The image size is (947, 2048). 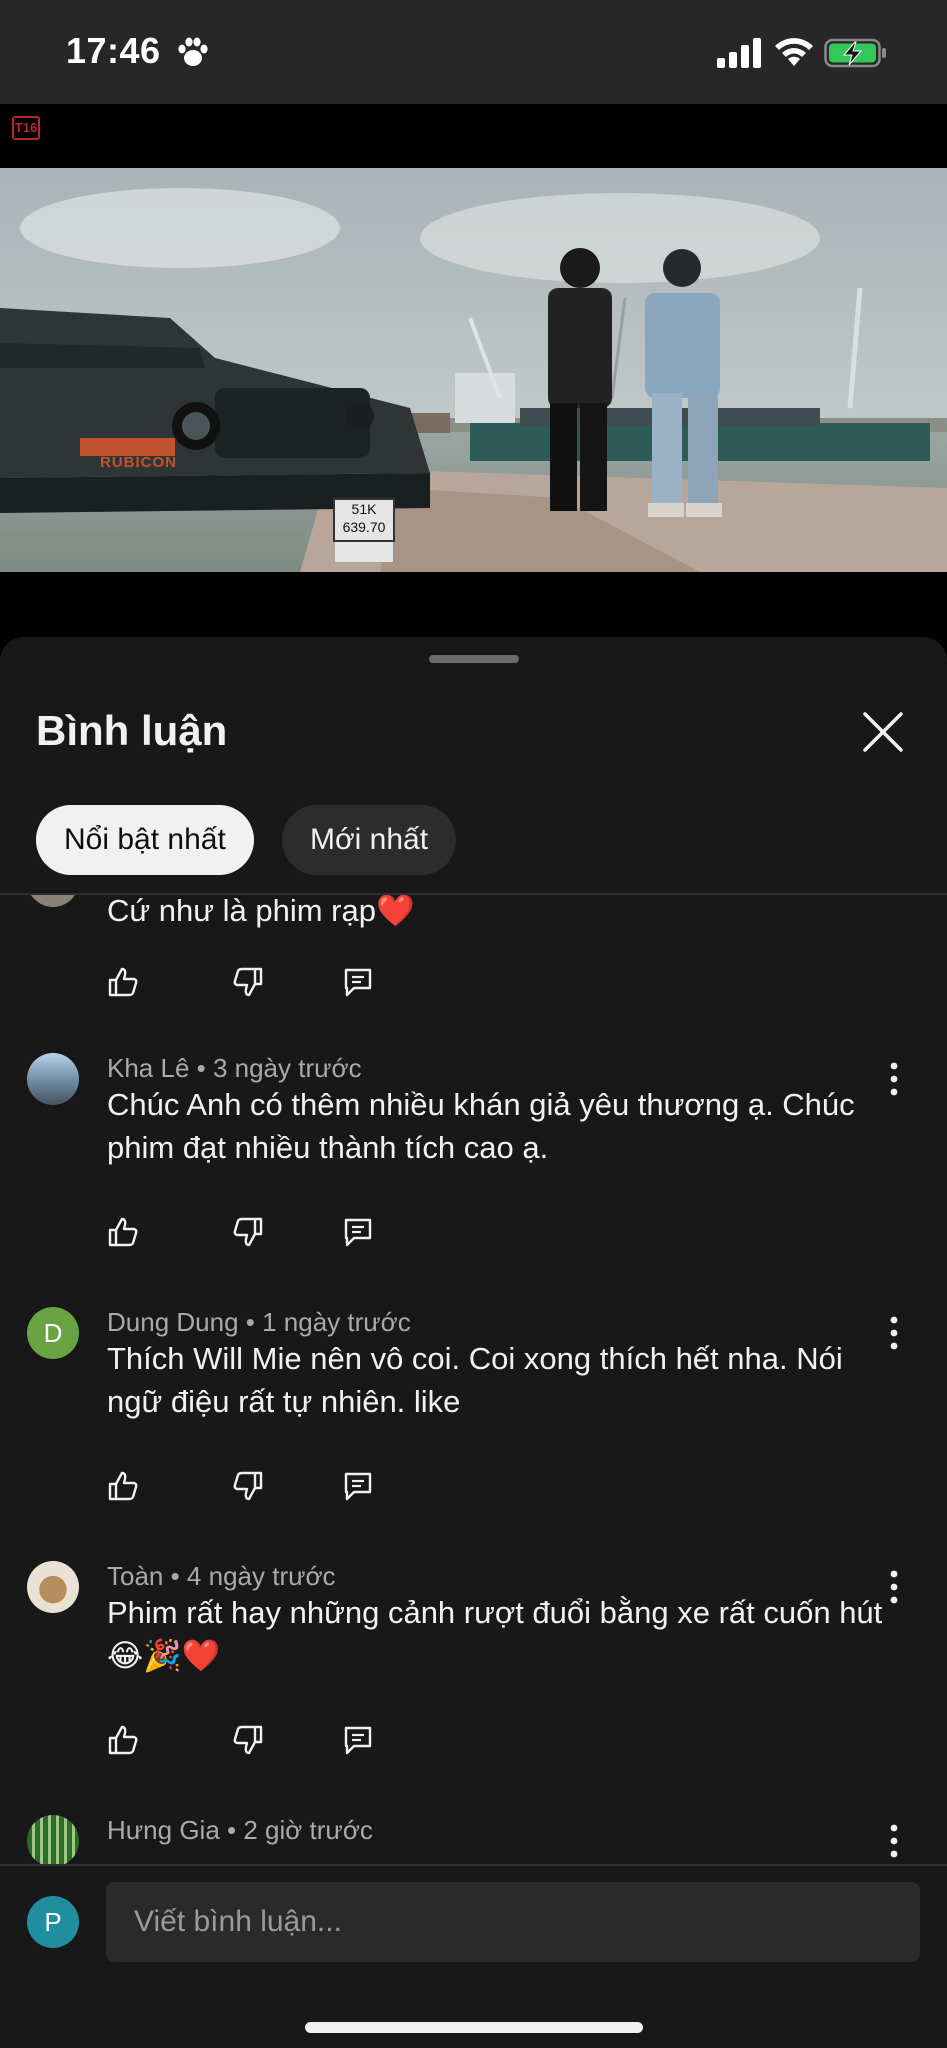 What do you see at coordinates (53, 1333) in the screenshot?
I see `avatar: D` at bounding box center [53, 1333].